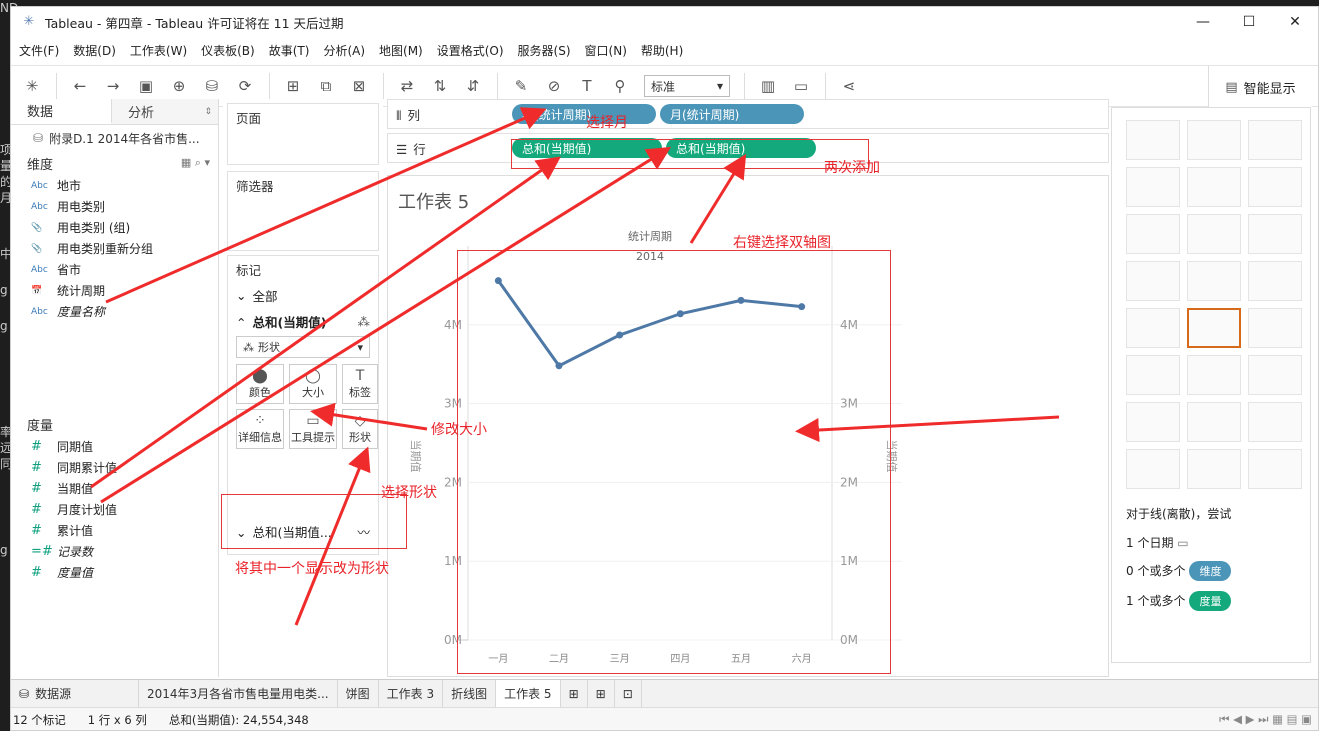  Describe the element at coordinates (114, 269) in the screenshot. I see `field-dimension: Abc 省市` at that location.